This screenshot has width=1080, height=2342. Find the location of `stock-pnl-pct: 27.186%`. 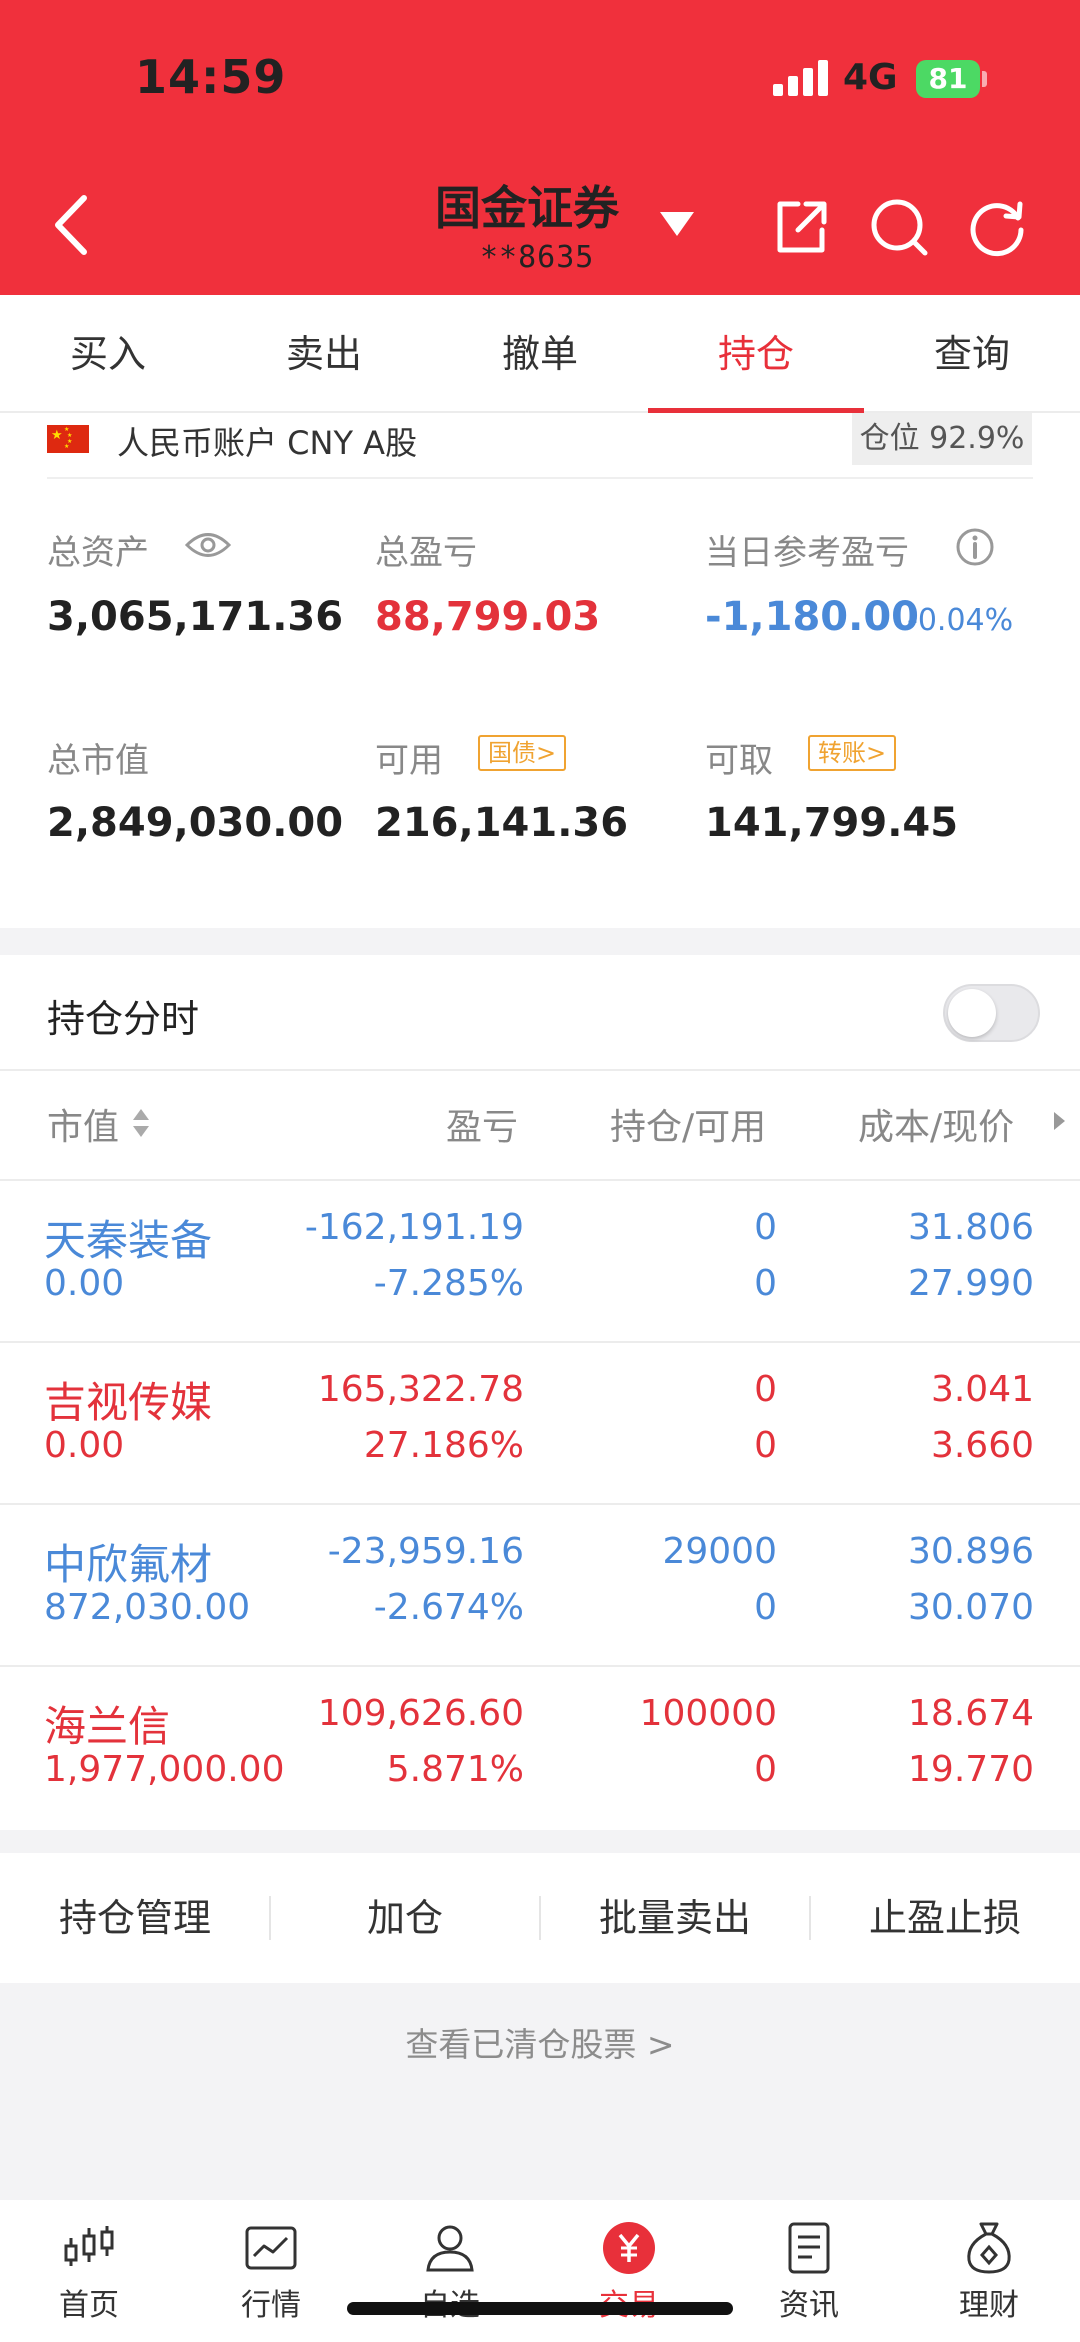

stock-pnl-pct: 27.186% is located at coordinates (443, 1445).